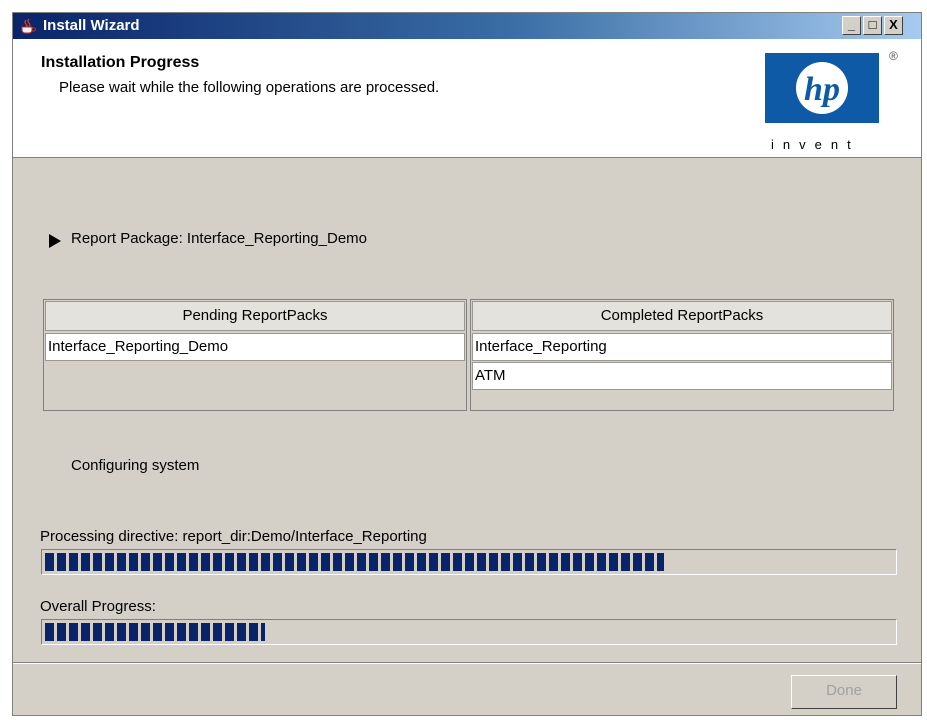  What do you see at coordinates (467, 26) in the screenshot?
I see `title-bar: Install Wizard _ □ X` at bounding box center [467, 26].